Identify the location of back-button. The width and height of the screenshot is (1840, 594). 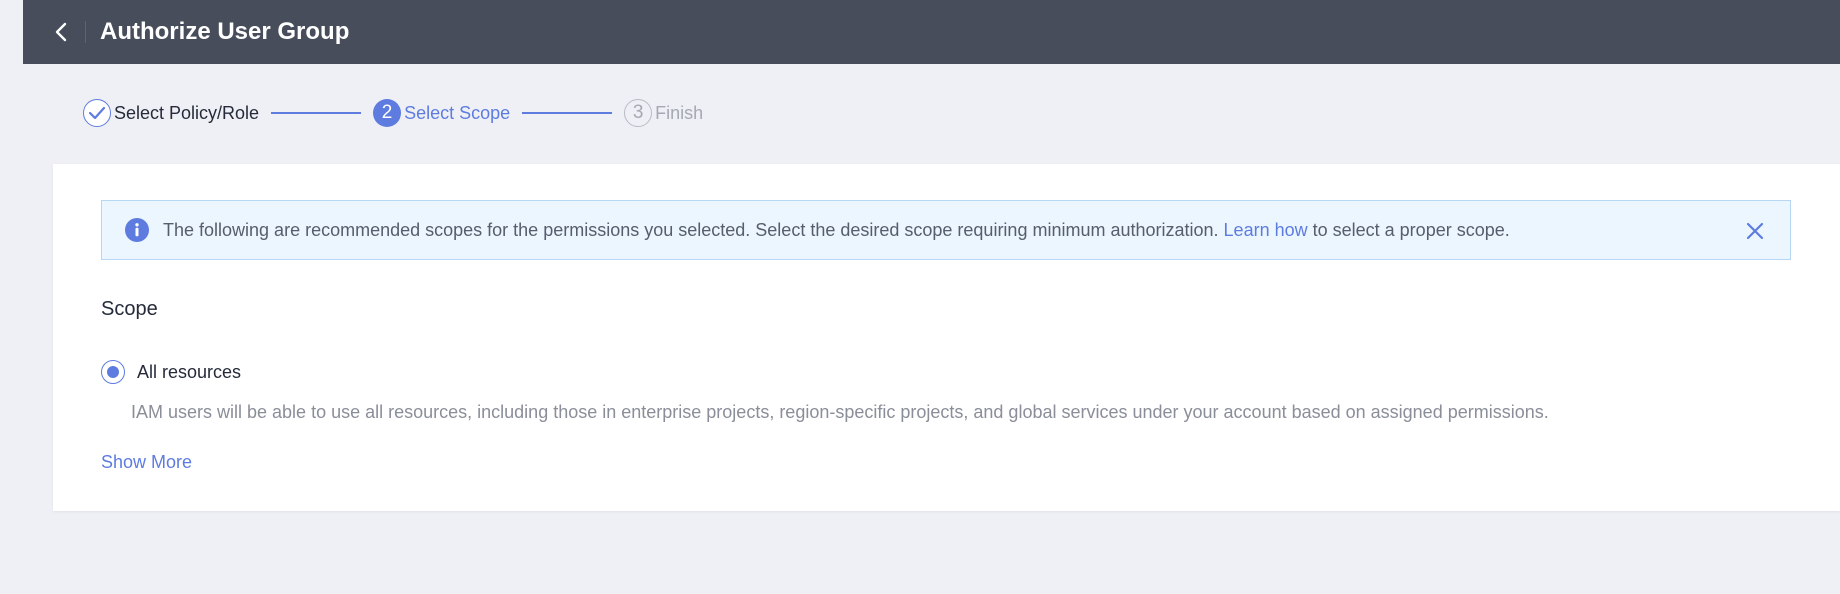
(61, 32).